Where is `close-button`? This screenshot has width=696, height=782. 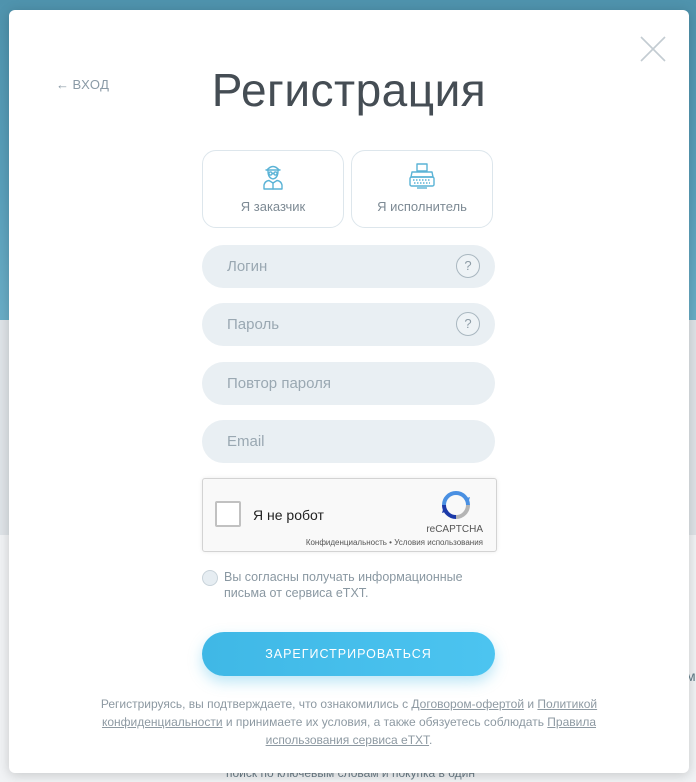 close-button is located at coordinates (653, 49).